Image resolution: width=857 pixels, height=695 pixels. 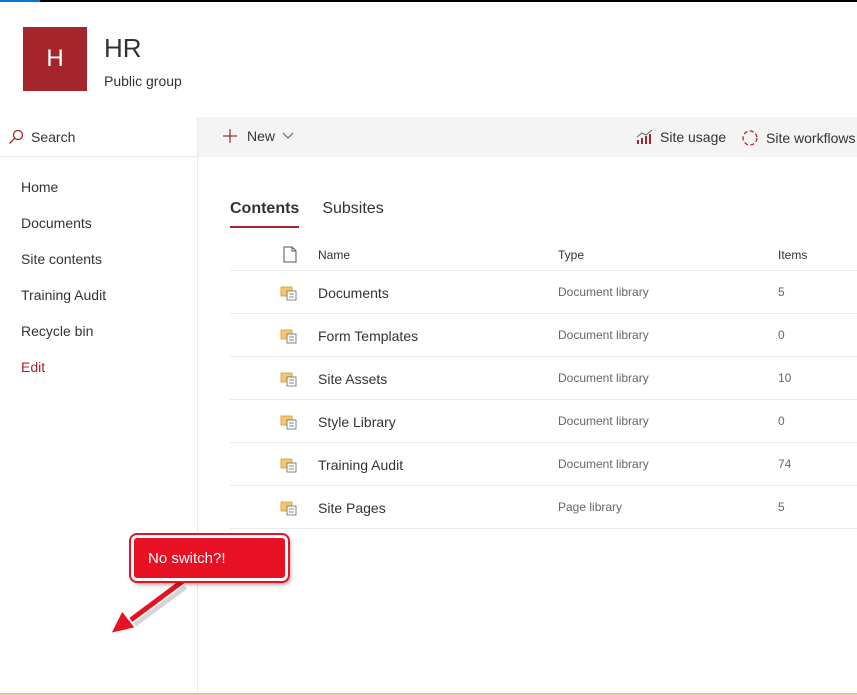 I want to click on search-icon, so click(x=16, y=136).